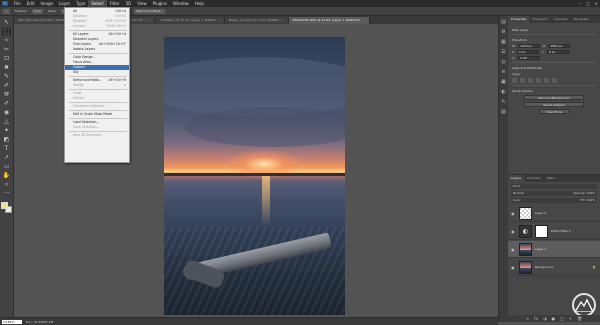 This screenshot has width=600, height=325. I want to click on tool-icon: ◩, so click(6, 139).